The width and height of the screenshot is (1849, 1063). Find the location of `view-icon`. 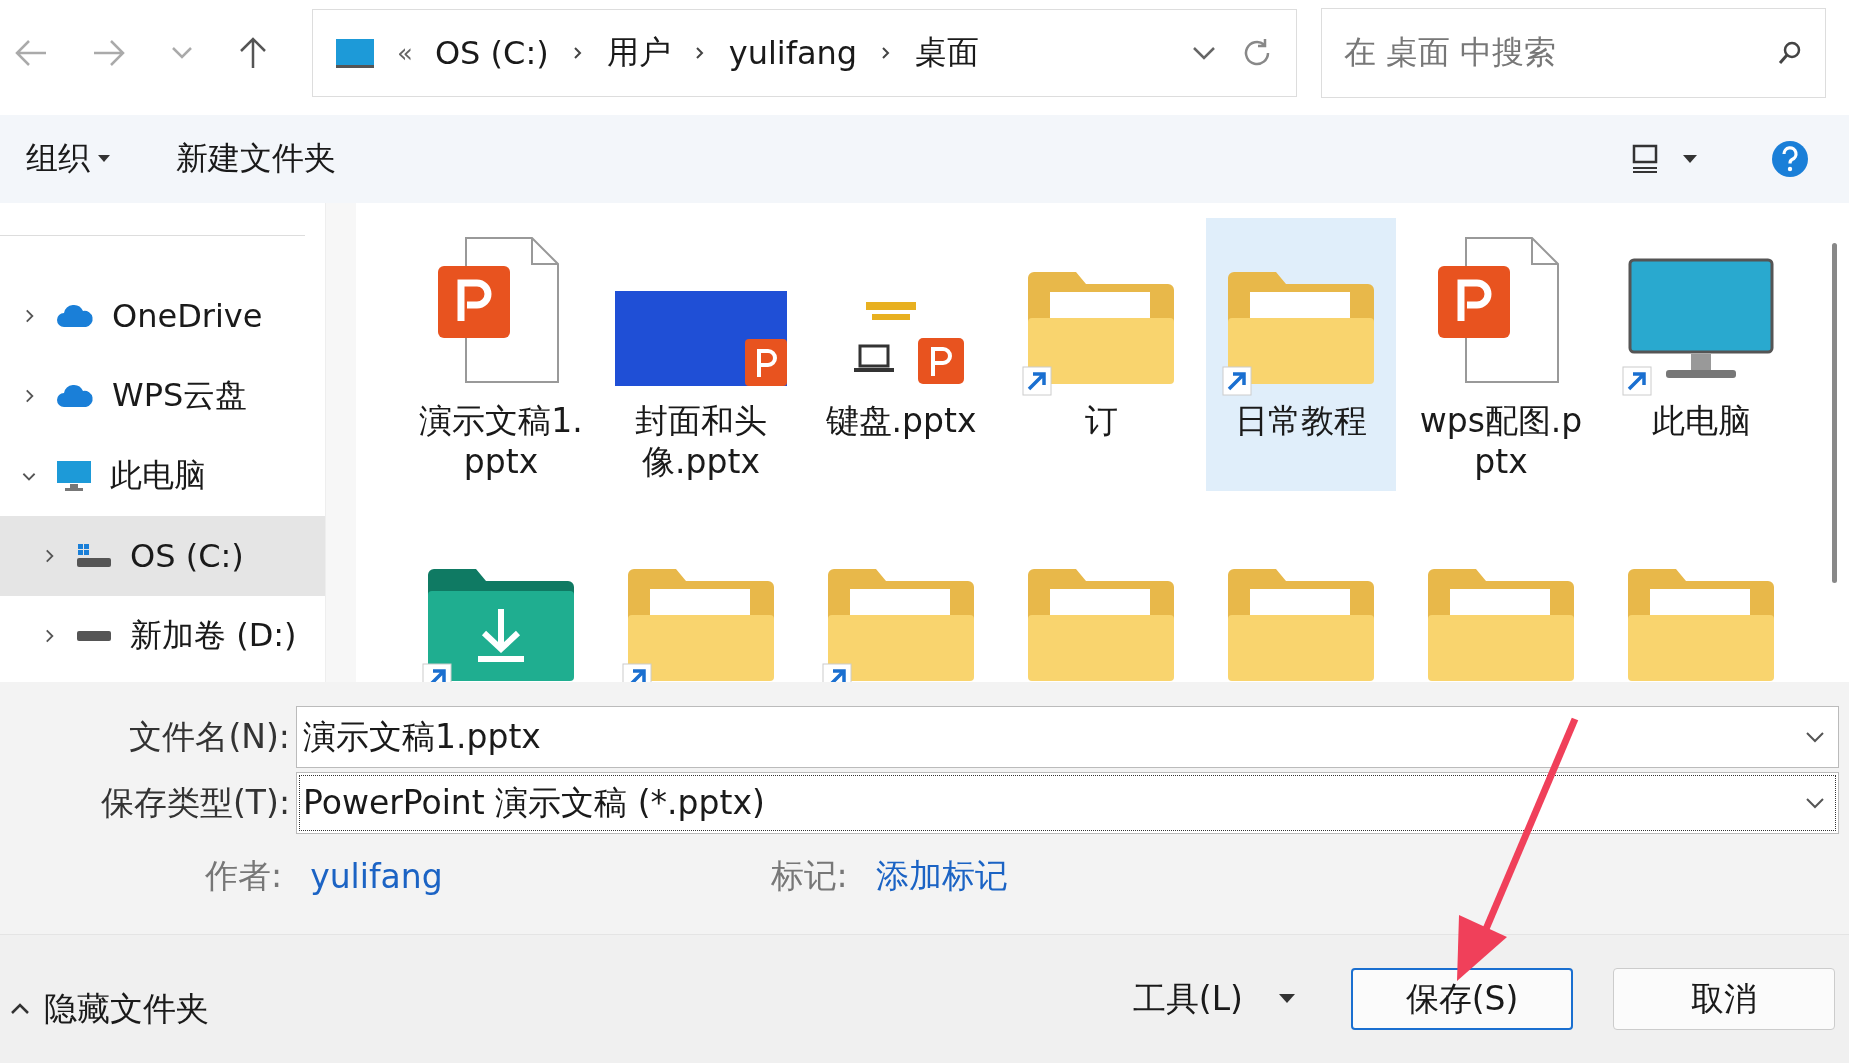

view-icon is located at coordinates (1645, 159).